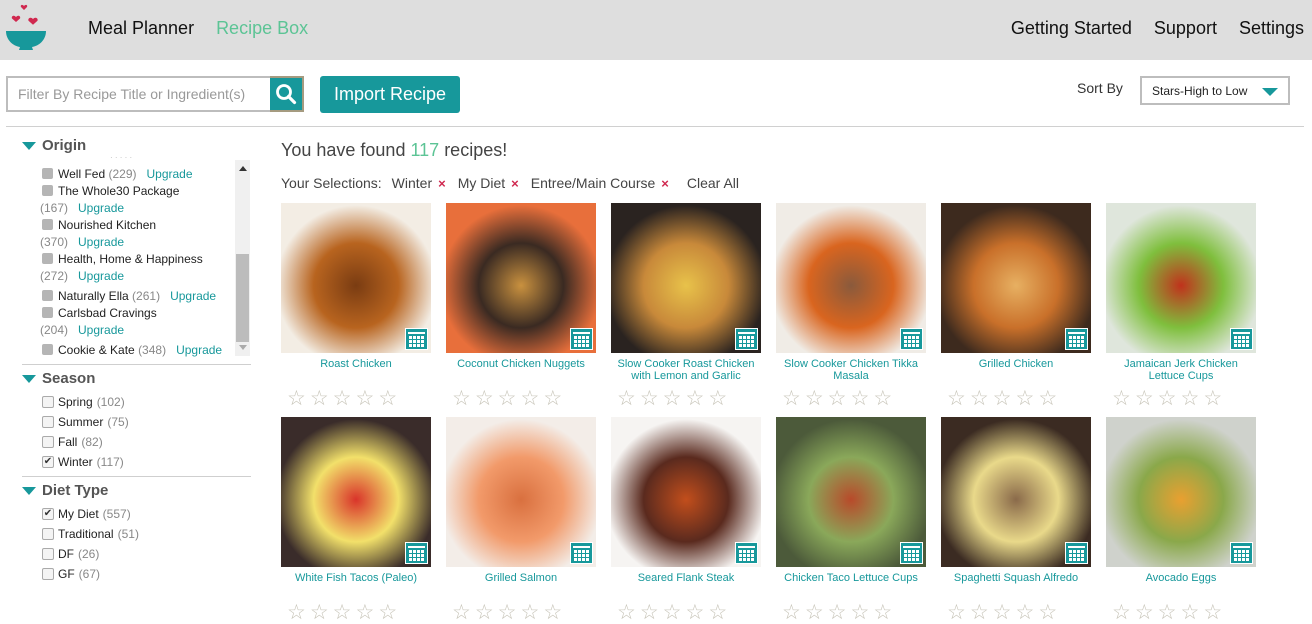 The width and height of the screenshot is (1312, 624). I want to click on recipe-title: Slow Cooker Chicken Tikka Masala, so click(851, 370).